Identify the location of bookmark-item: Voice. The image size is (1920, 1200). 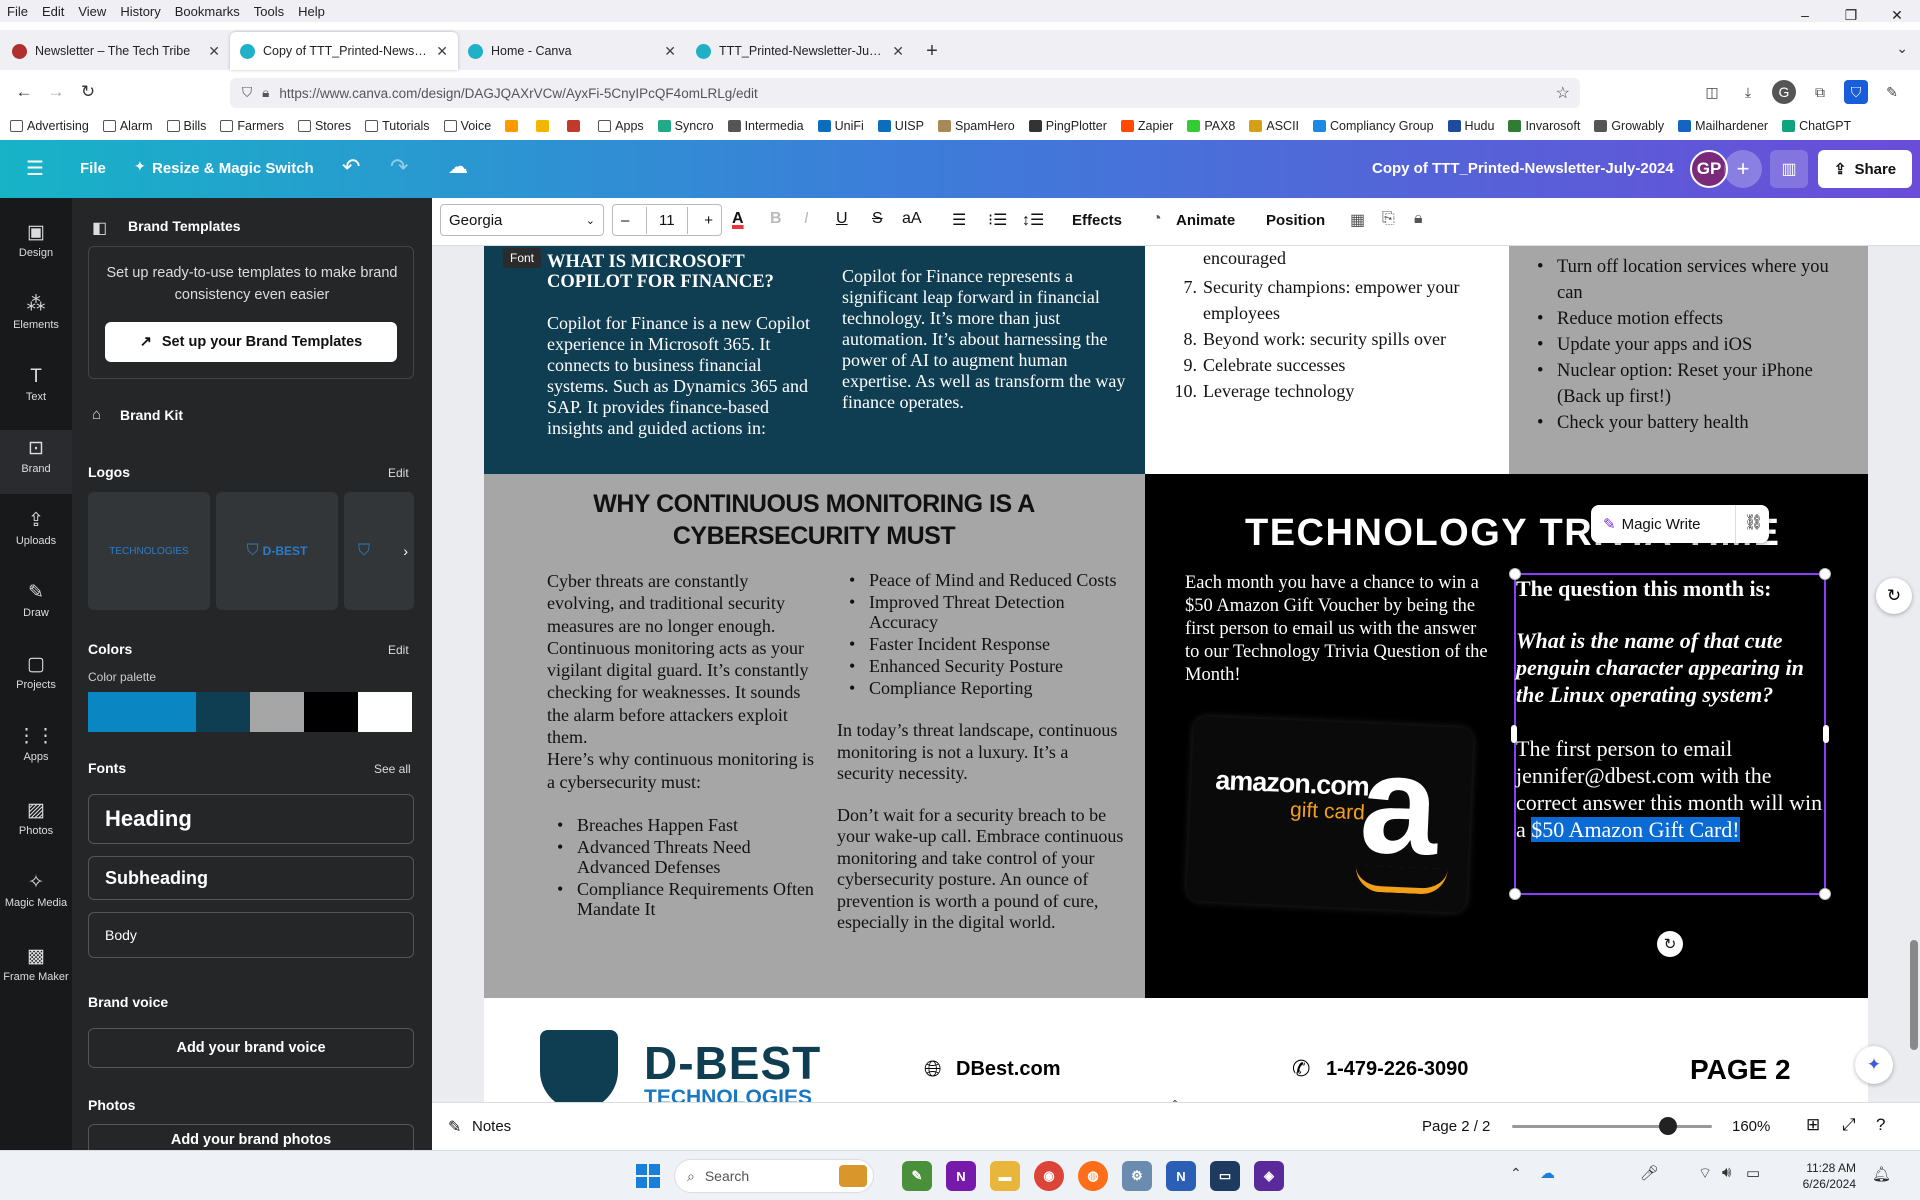
(467, 126).